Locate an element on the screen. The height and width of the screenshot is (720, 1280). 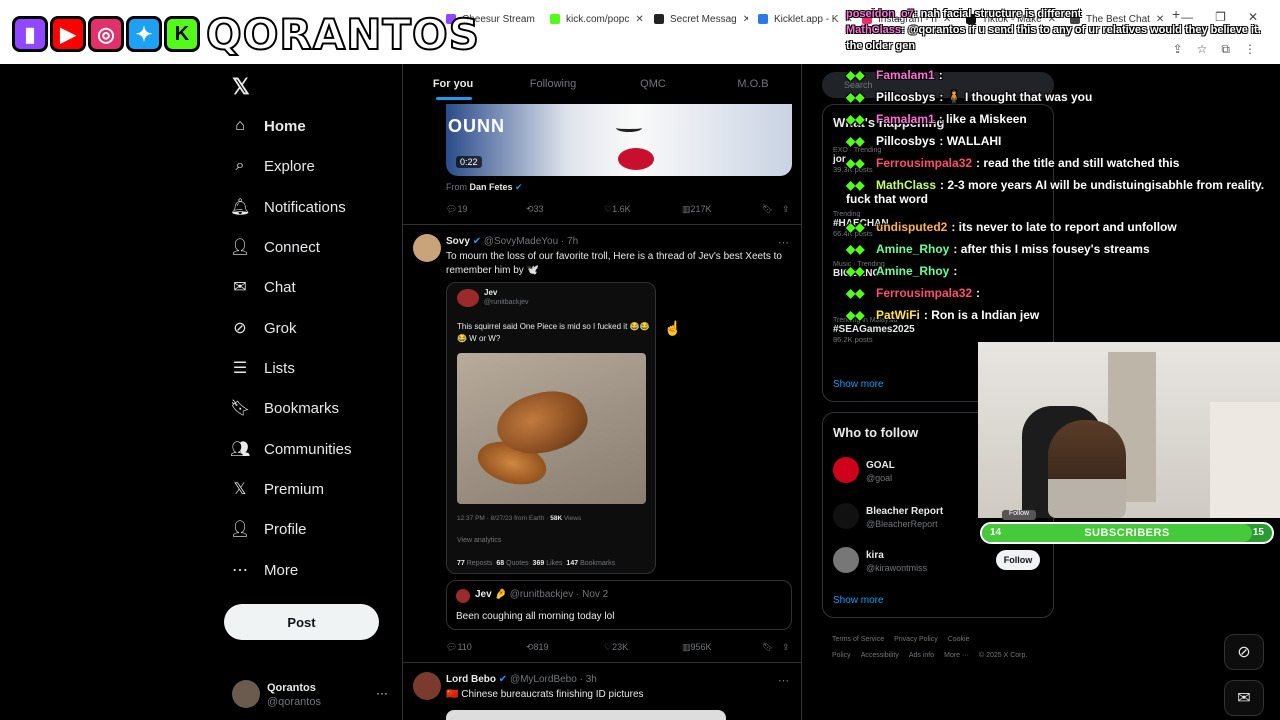
footer-link: Terms of Service is located at coordinates (858, 639).